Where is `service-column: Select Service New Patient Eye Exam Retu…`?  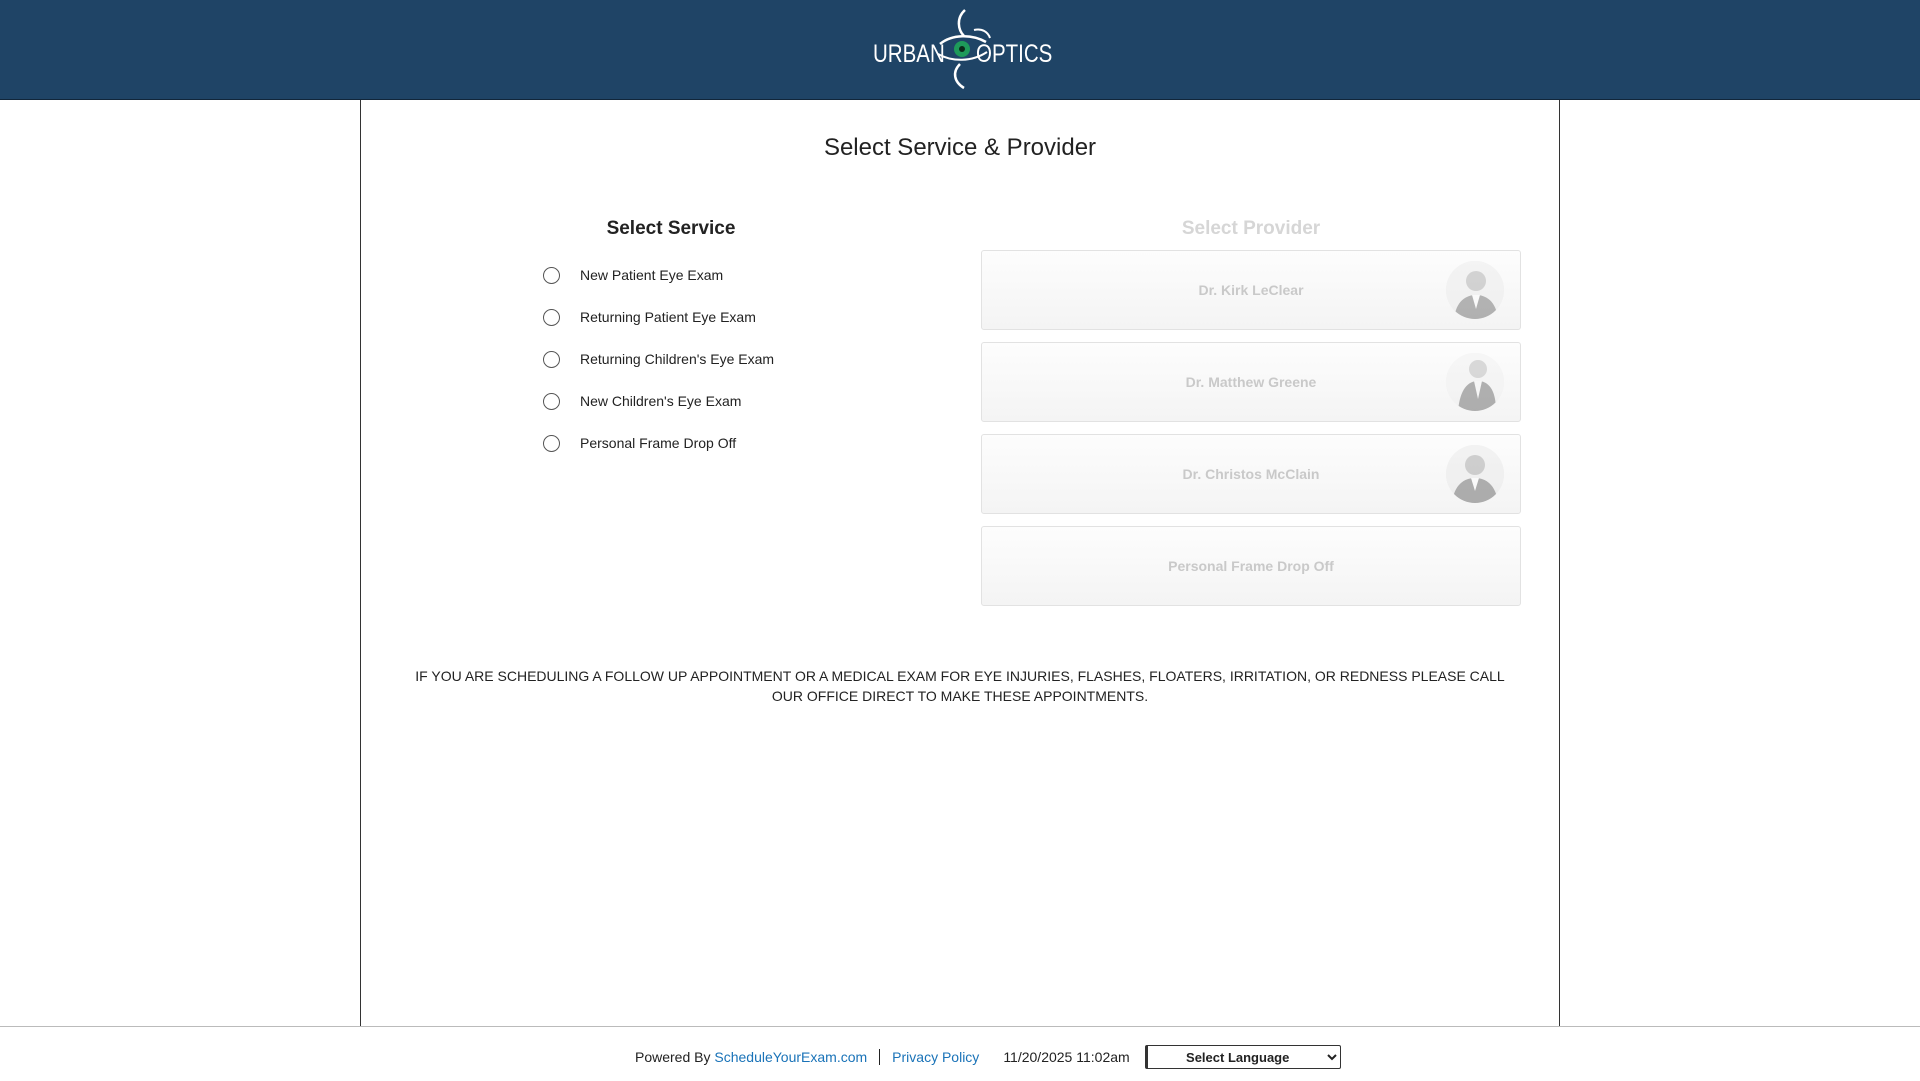
service-column: Select Service New Patient Eye Exam Retu… is located at coordinates (691, 341).